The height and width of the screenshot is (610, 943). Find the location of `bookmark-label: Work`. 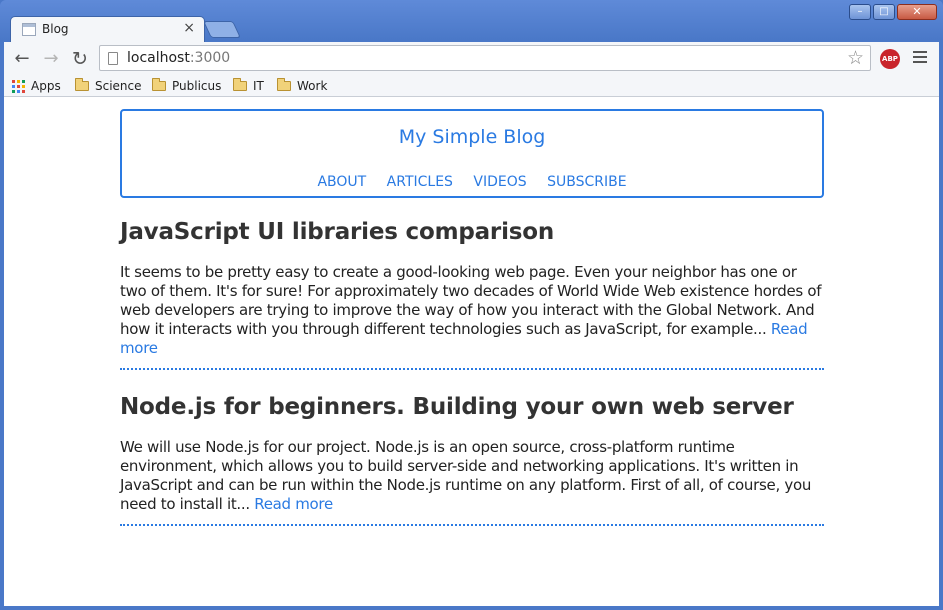

bookmark-label: Work is located at coordinates (312, 86).